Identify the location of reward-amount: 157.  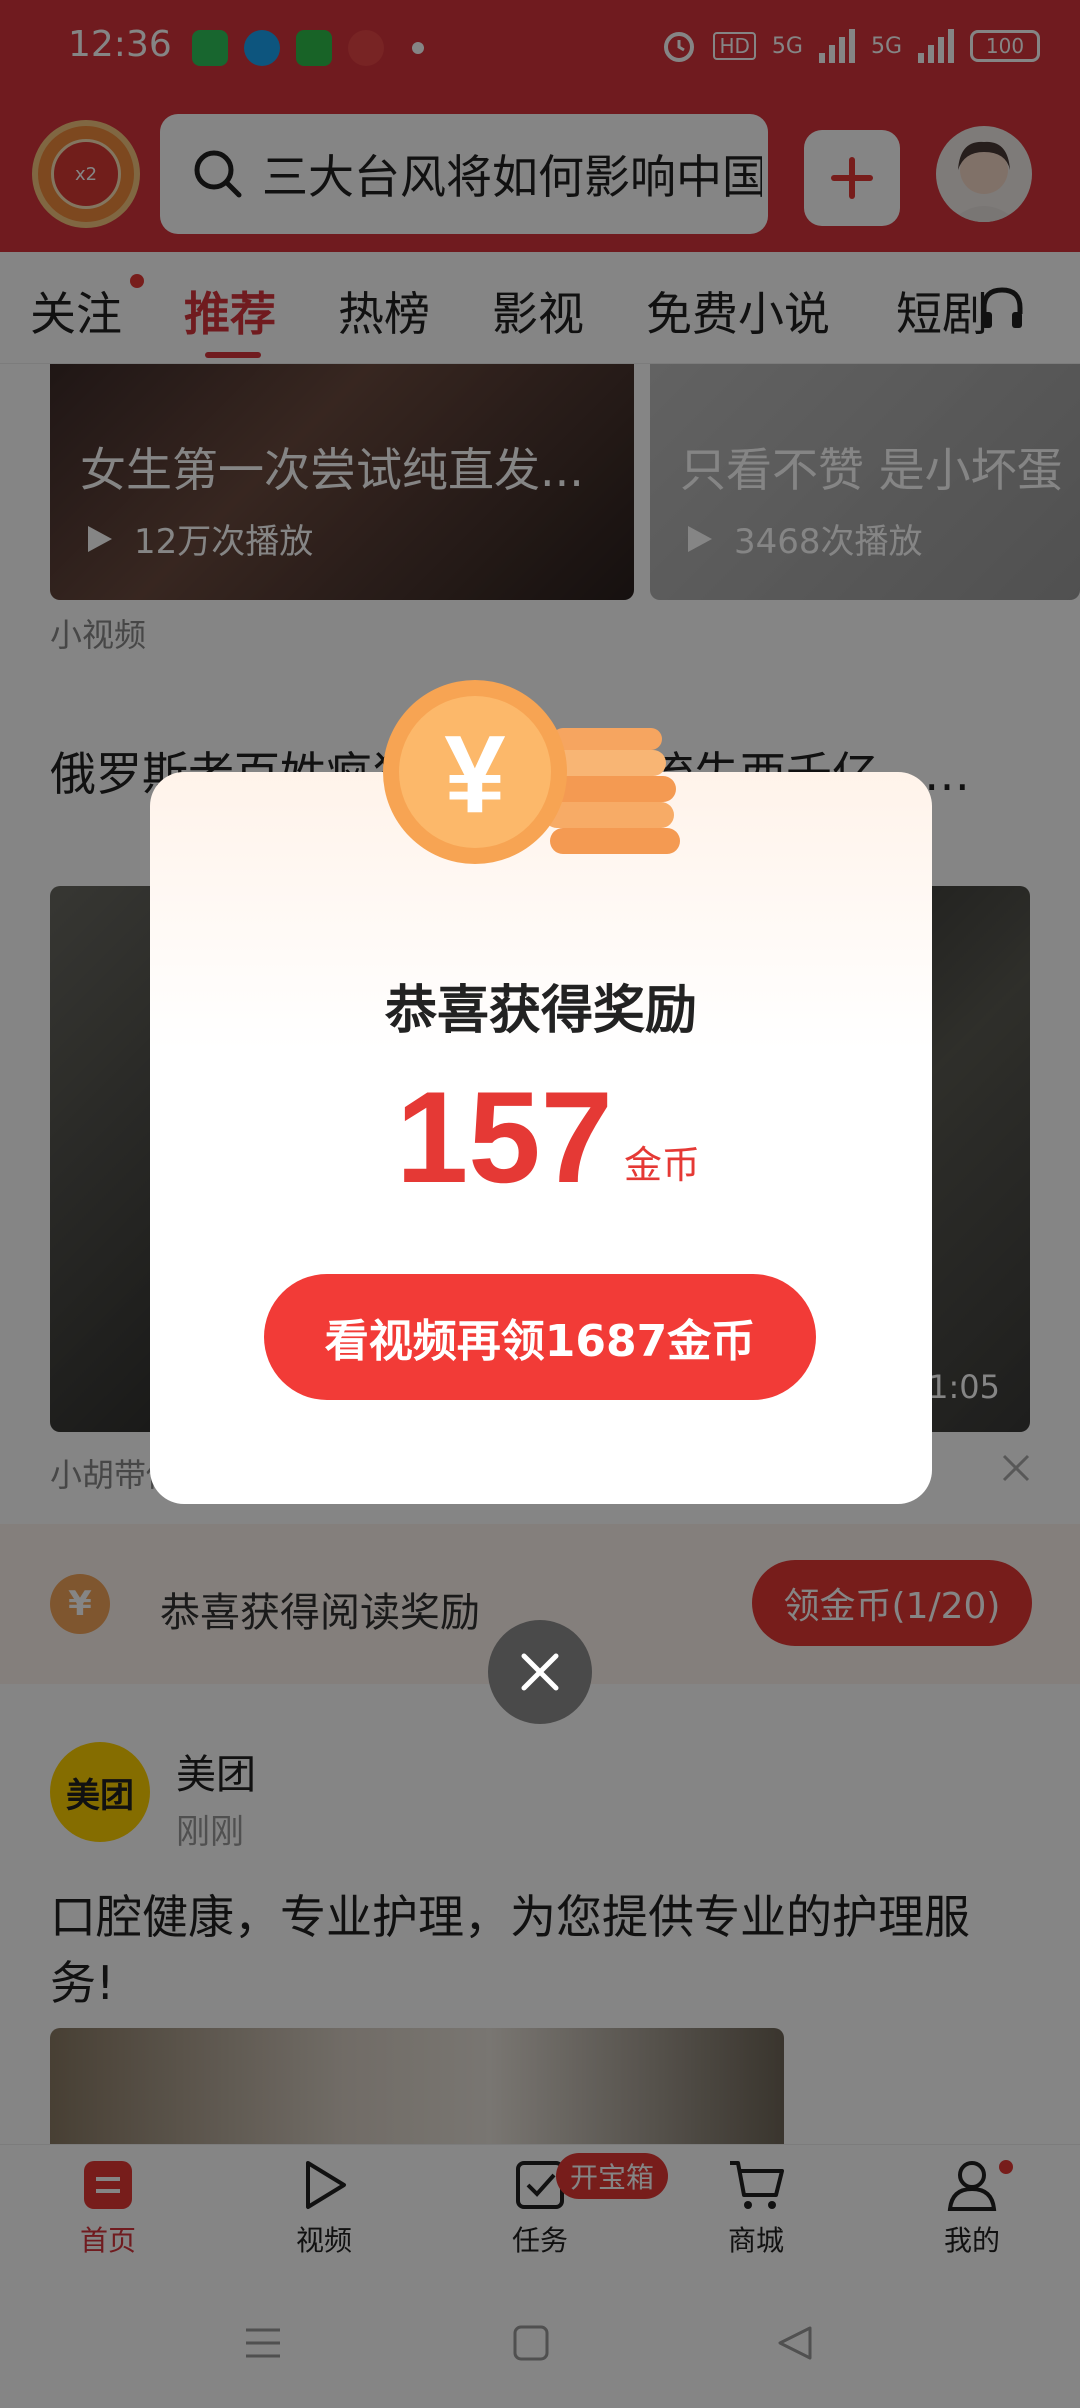
(504, 1137).